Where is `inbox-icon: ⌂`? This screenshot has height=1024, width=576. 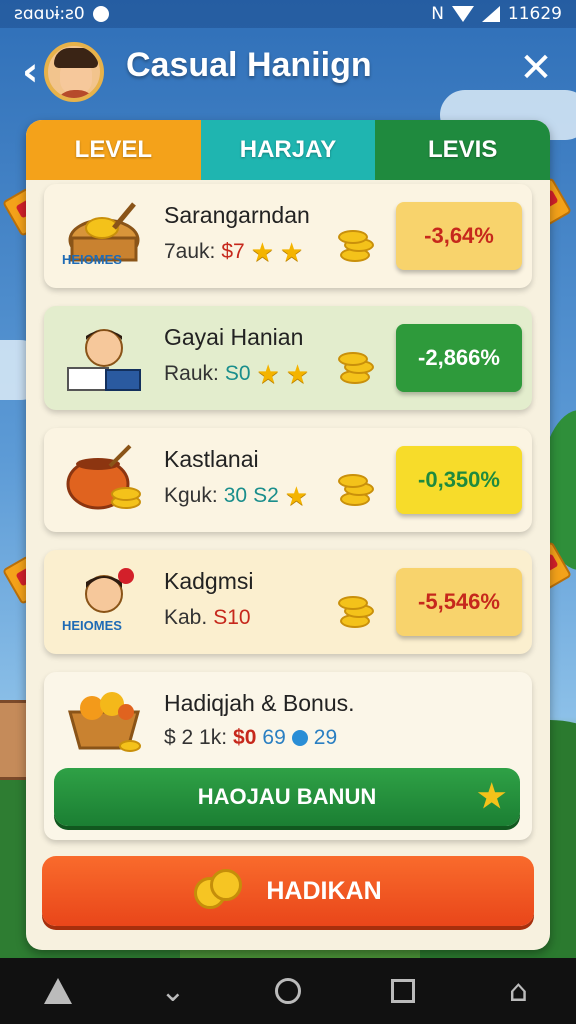 inbox-icon: ⌂ is located at coordinates (518, 991).